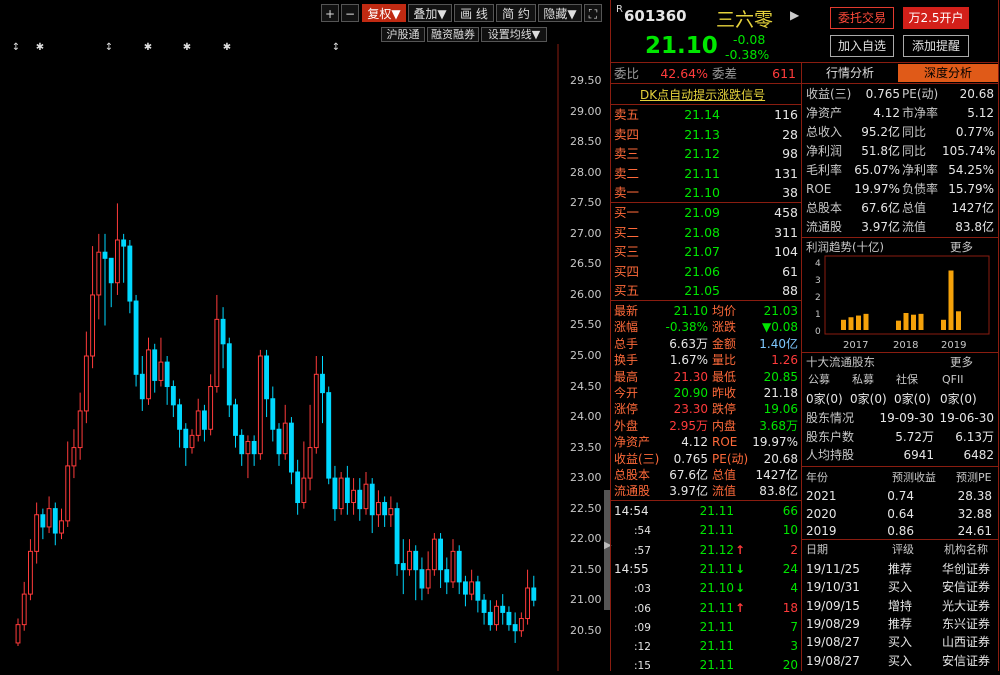  What do you see at coordinates (474, 13) in the screenshot?
I see `draw-line-button: 画 线` at bounding box center [474, 13].